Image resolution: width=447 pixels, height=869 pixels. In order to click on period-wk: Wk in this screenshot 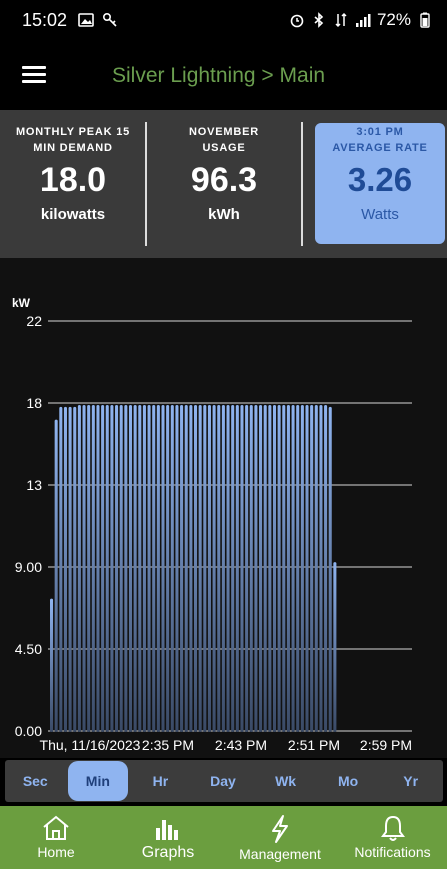, I will do `click(285, 781)`.